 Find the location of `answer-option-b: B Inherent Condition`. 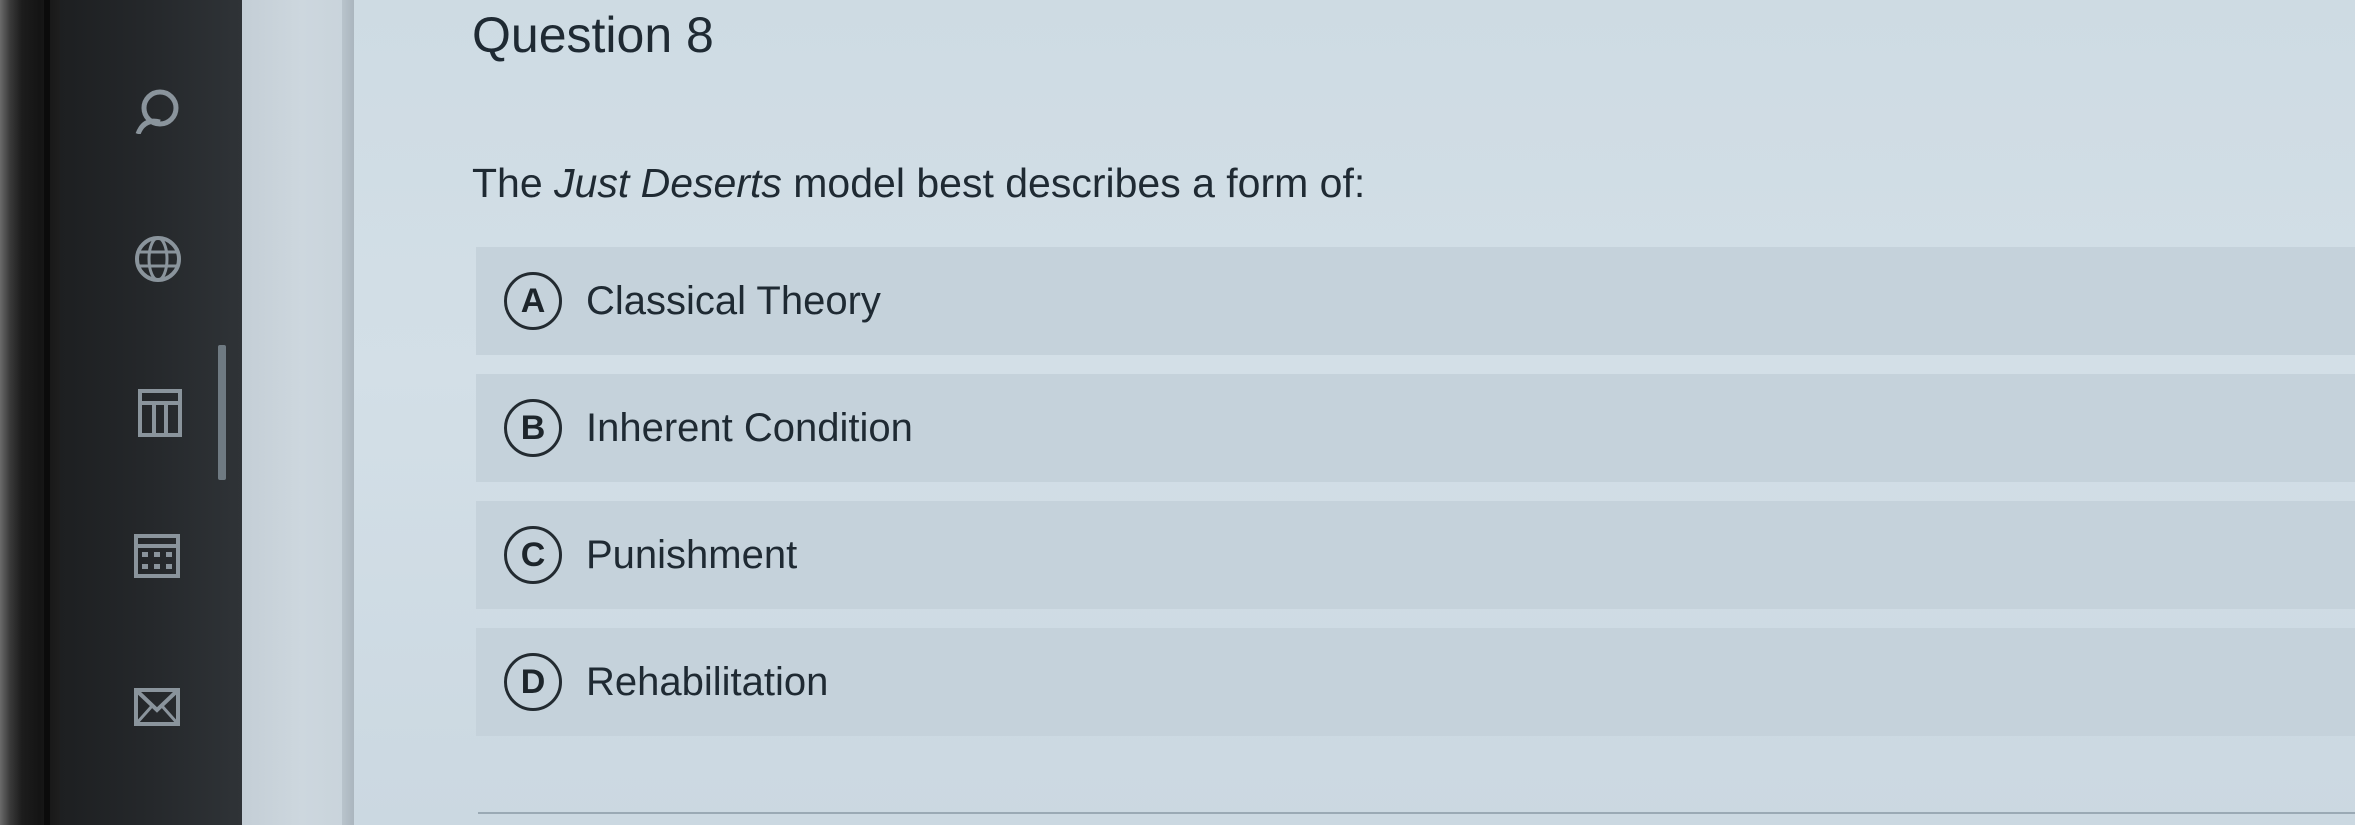

answer-option-b: B Inherent Condition is located at coordinates (1415, 428).